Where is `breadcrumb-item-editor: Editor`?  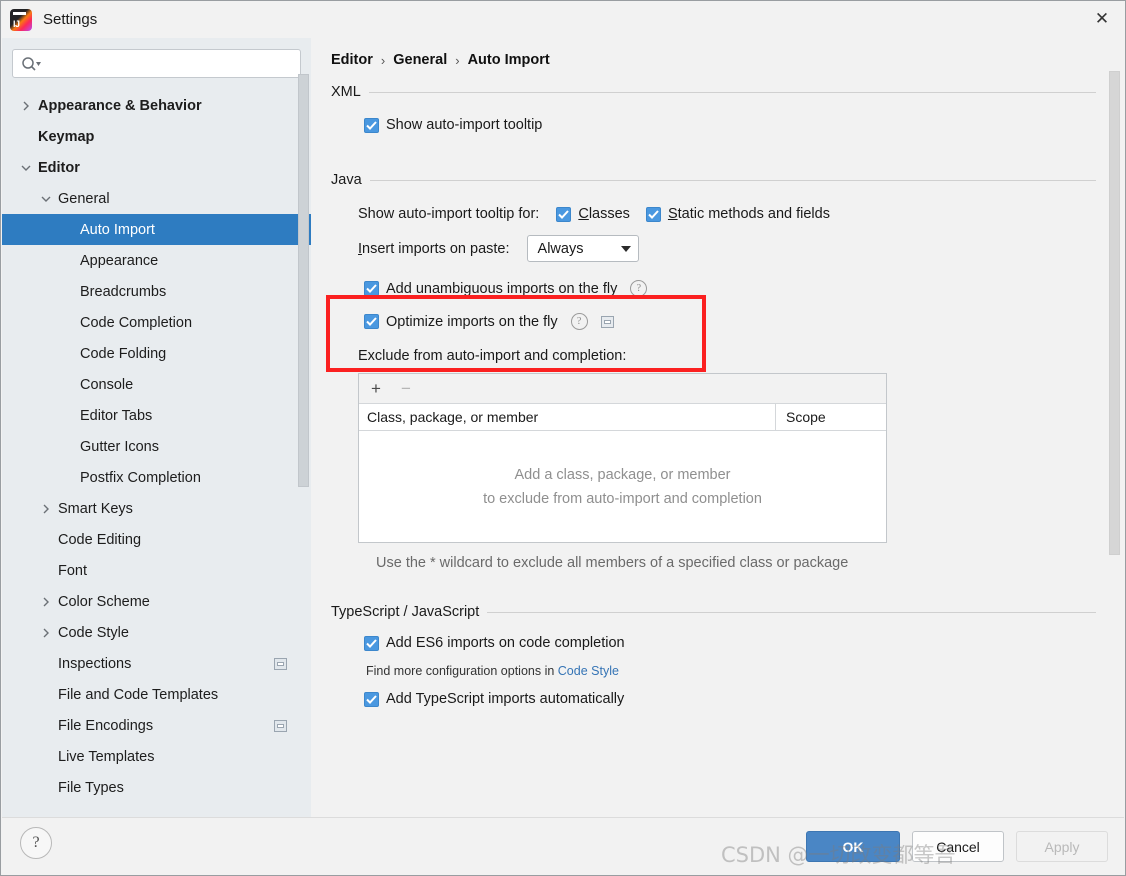 breadcrumb-item-editor: Editor is located at coordinates (352, 60).